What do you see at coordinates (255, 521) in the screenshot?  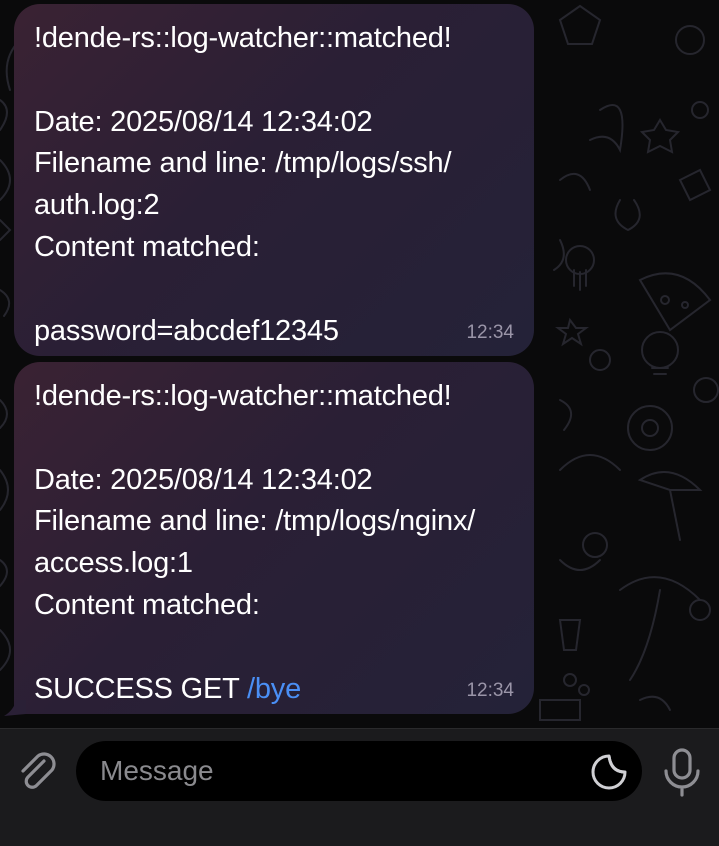 I see `message-line: Filename and line: /tmp/logs/nginx/` at bounding box center [255, 521].